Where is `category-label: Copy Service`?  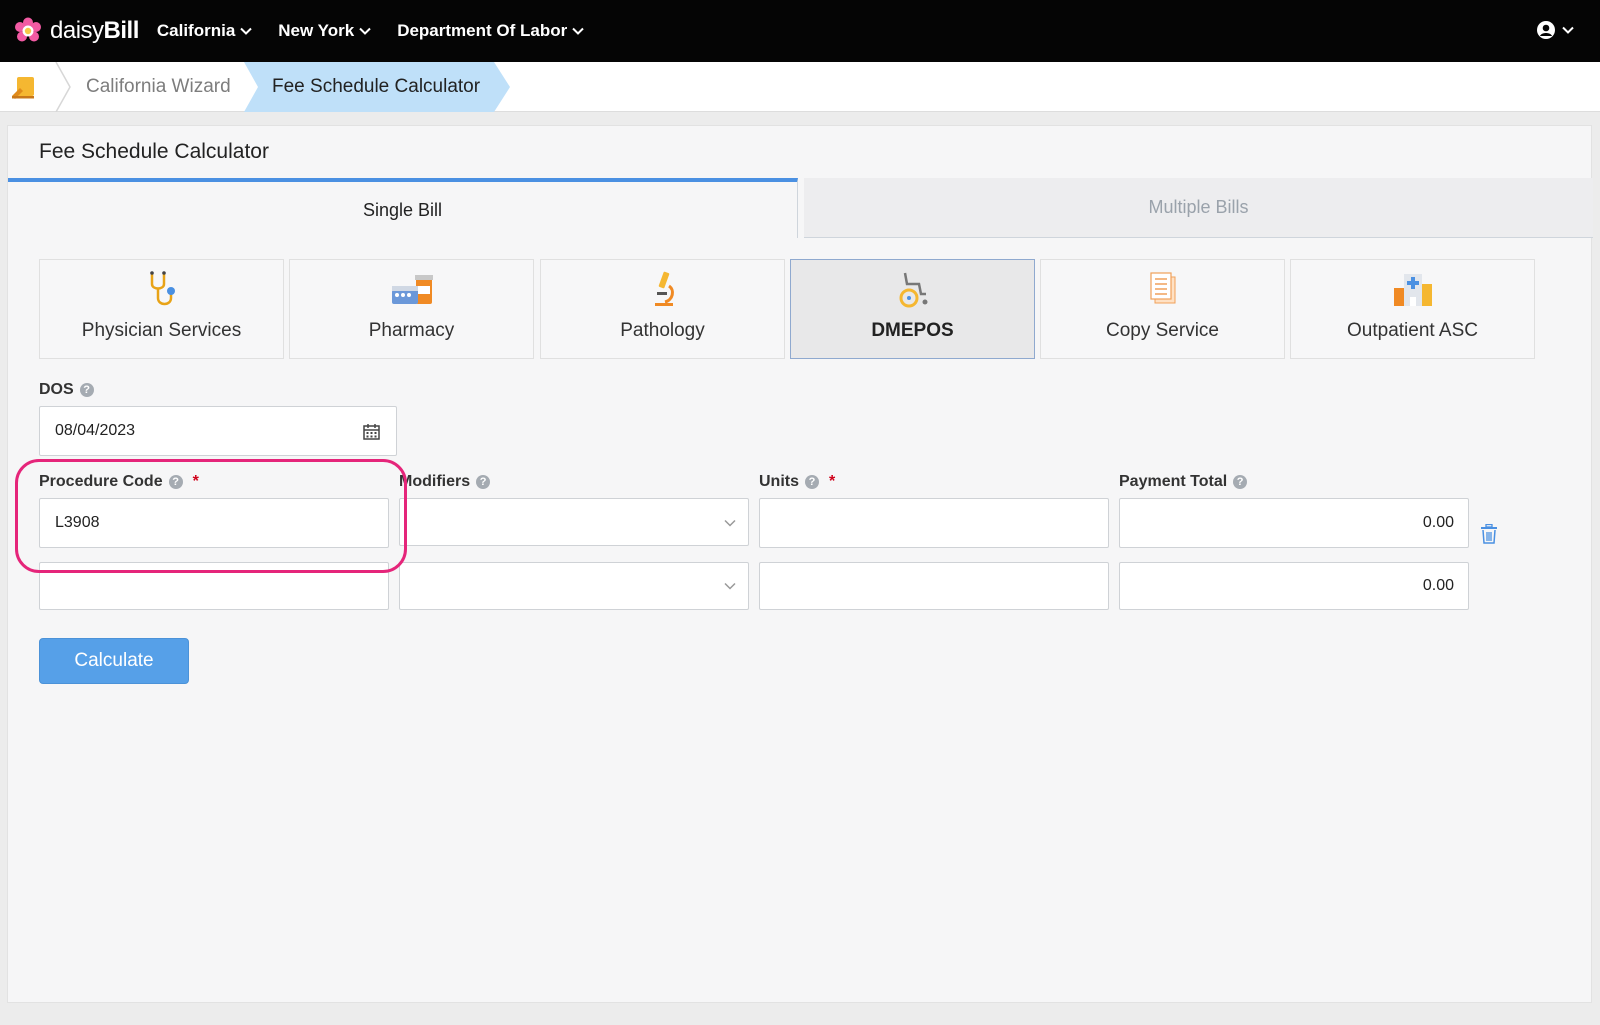
category-label: Copy Service is located at coordinates (1162, 330).